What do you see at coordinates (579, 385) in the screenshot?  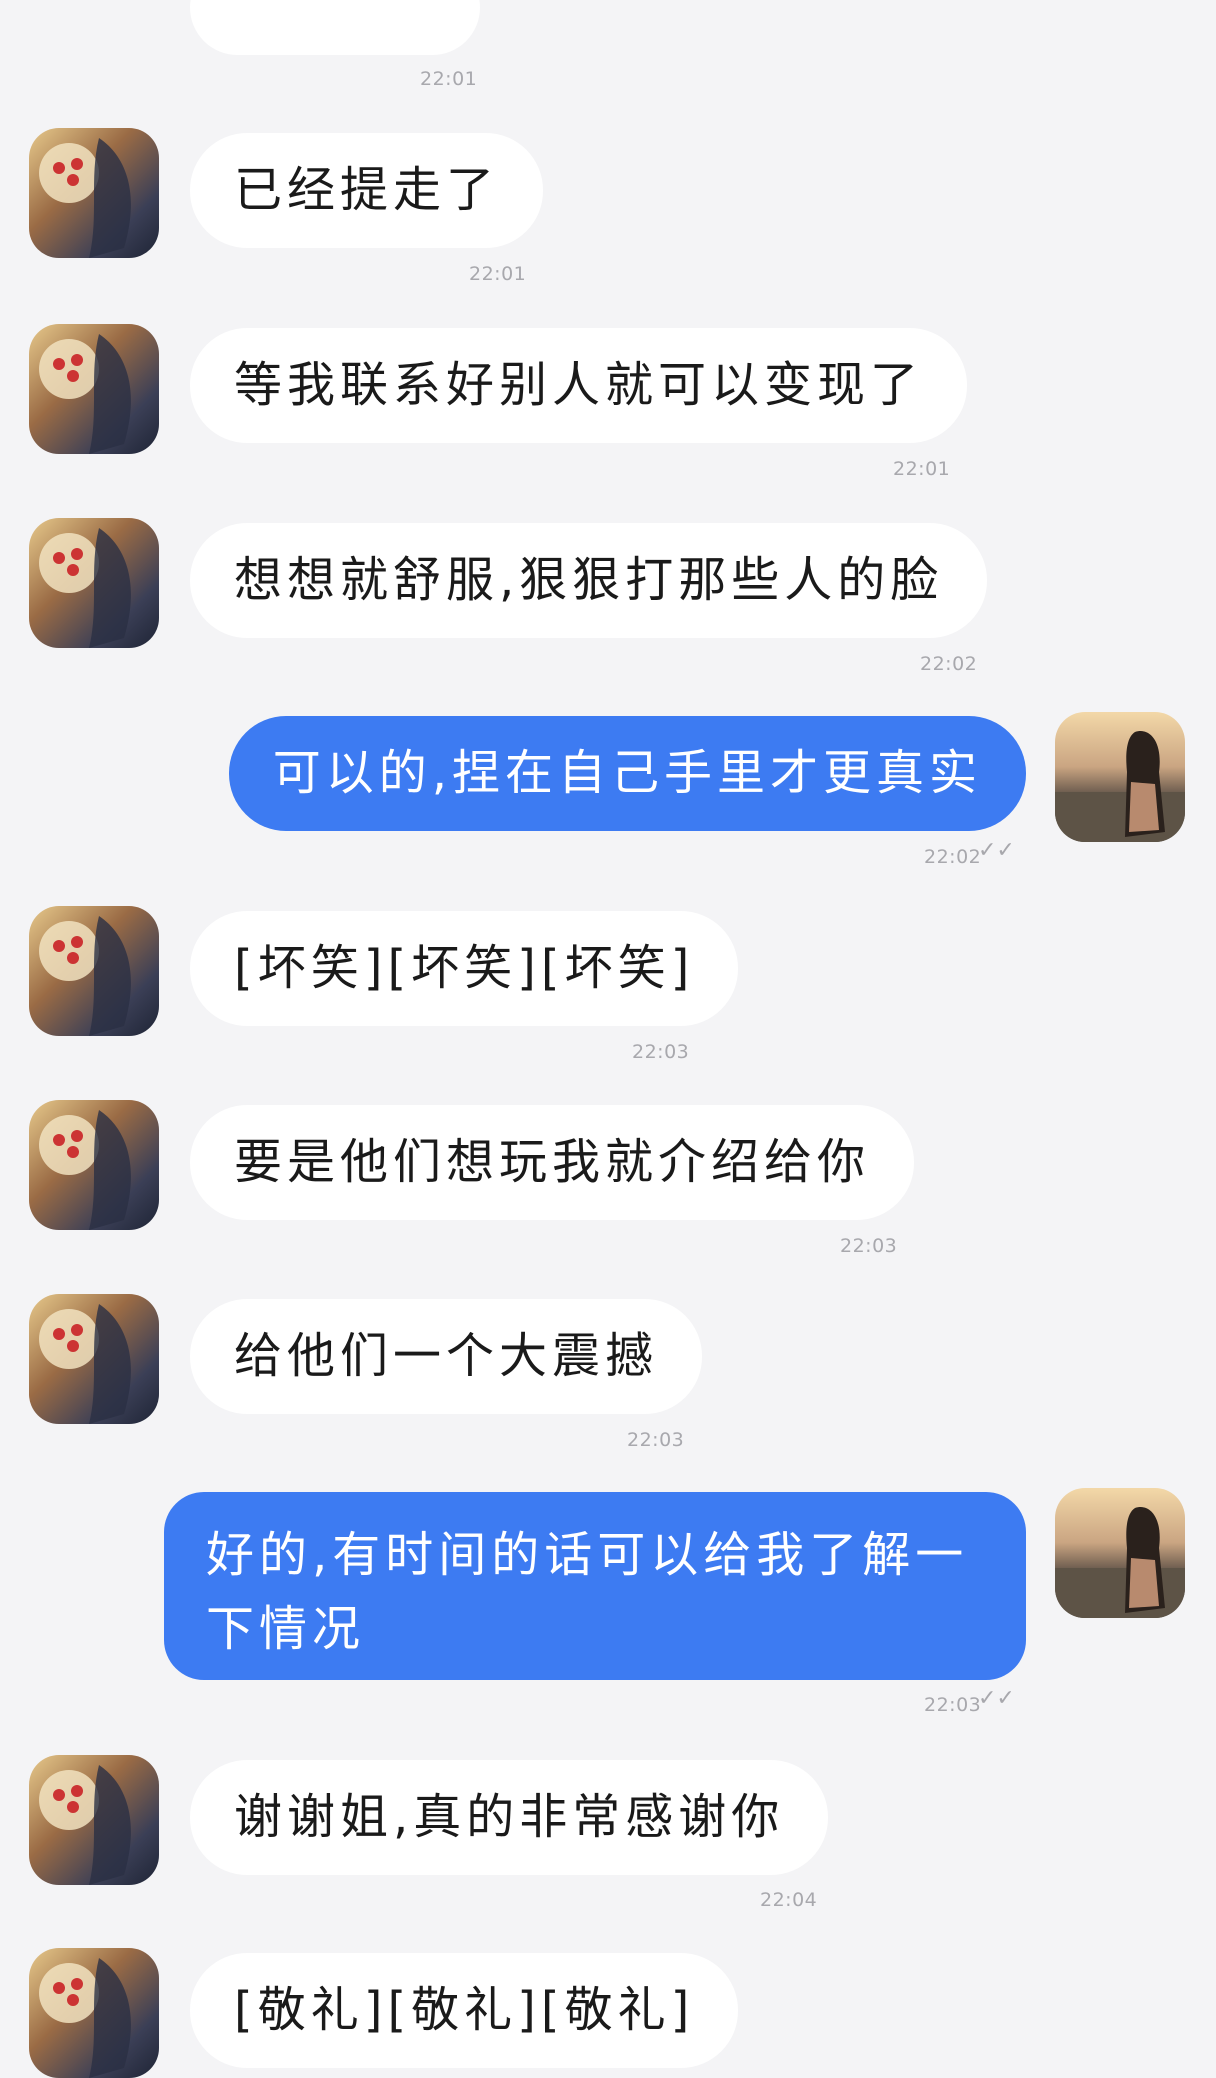 I see `message-bubble: 等我联系好别人就可以变现了` at bounding box center [579, 385].